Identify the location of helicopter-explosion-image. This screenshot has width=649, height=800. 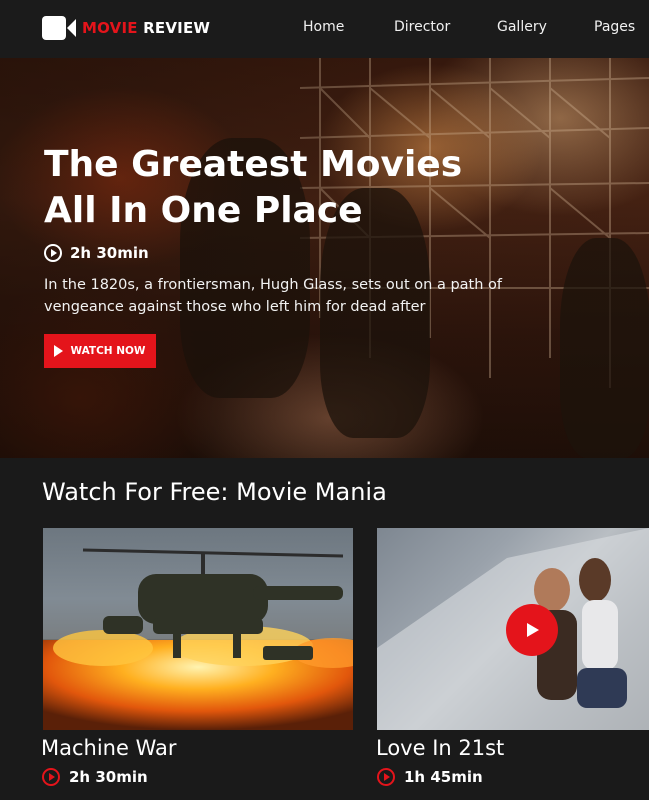
(198, 639).